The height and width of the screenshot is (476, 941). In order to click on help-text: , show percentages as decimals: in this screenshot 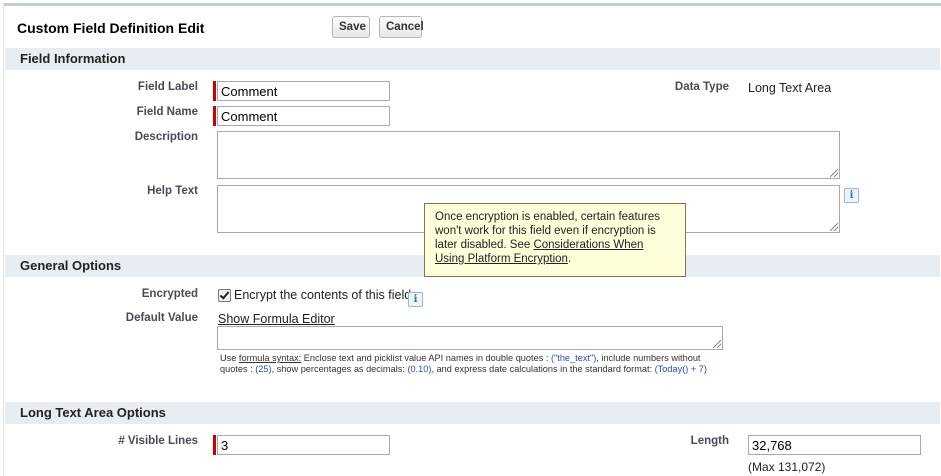, I will do `click(339, 368)`.